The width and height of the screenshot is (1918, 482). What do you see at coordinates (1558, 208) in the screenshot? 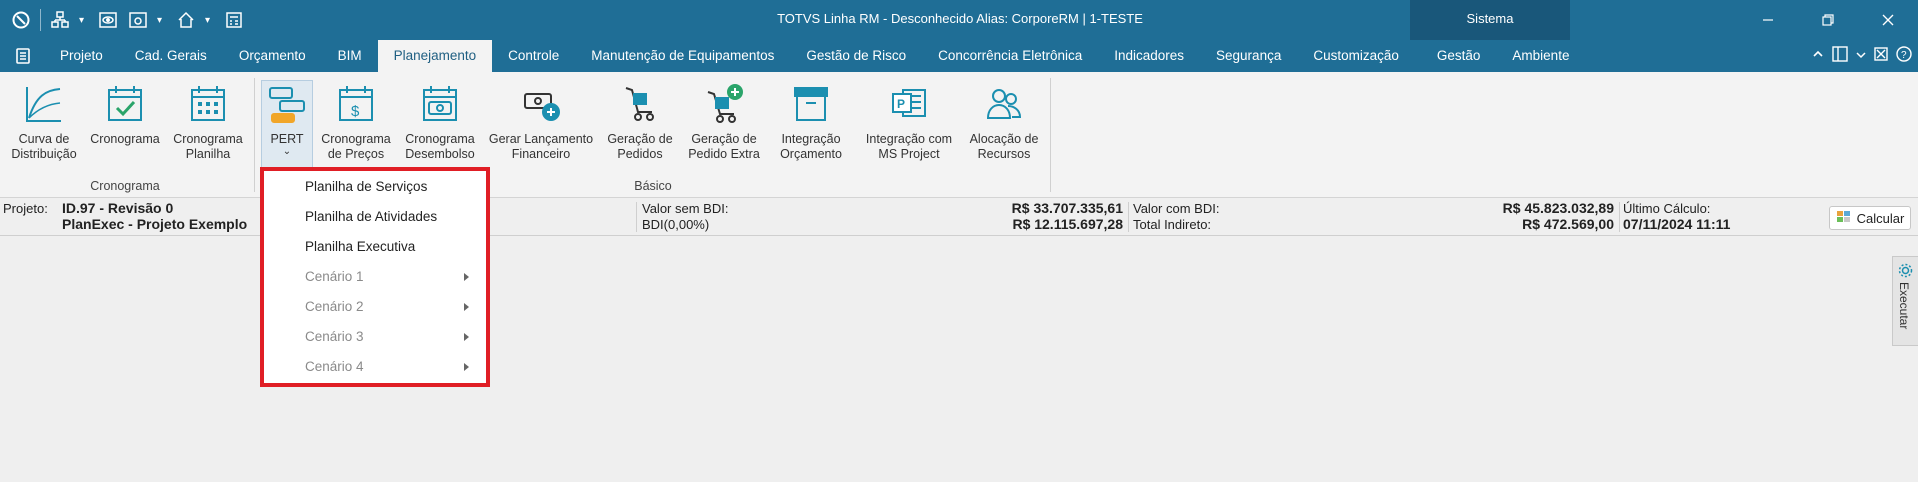
I see `valor-com-bdi-value: R$ 45.823.032,89` at bounding box center [1558, 208].